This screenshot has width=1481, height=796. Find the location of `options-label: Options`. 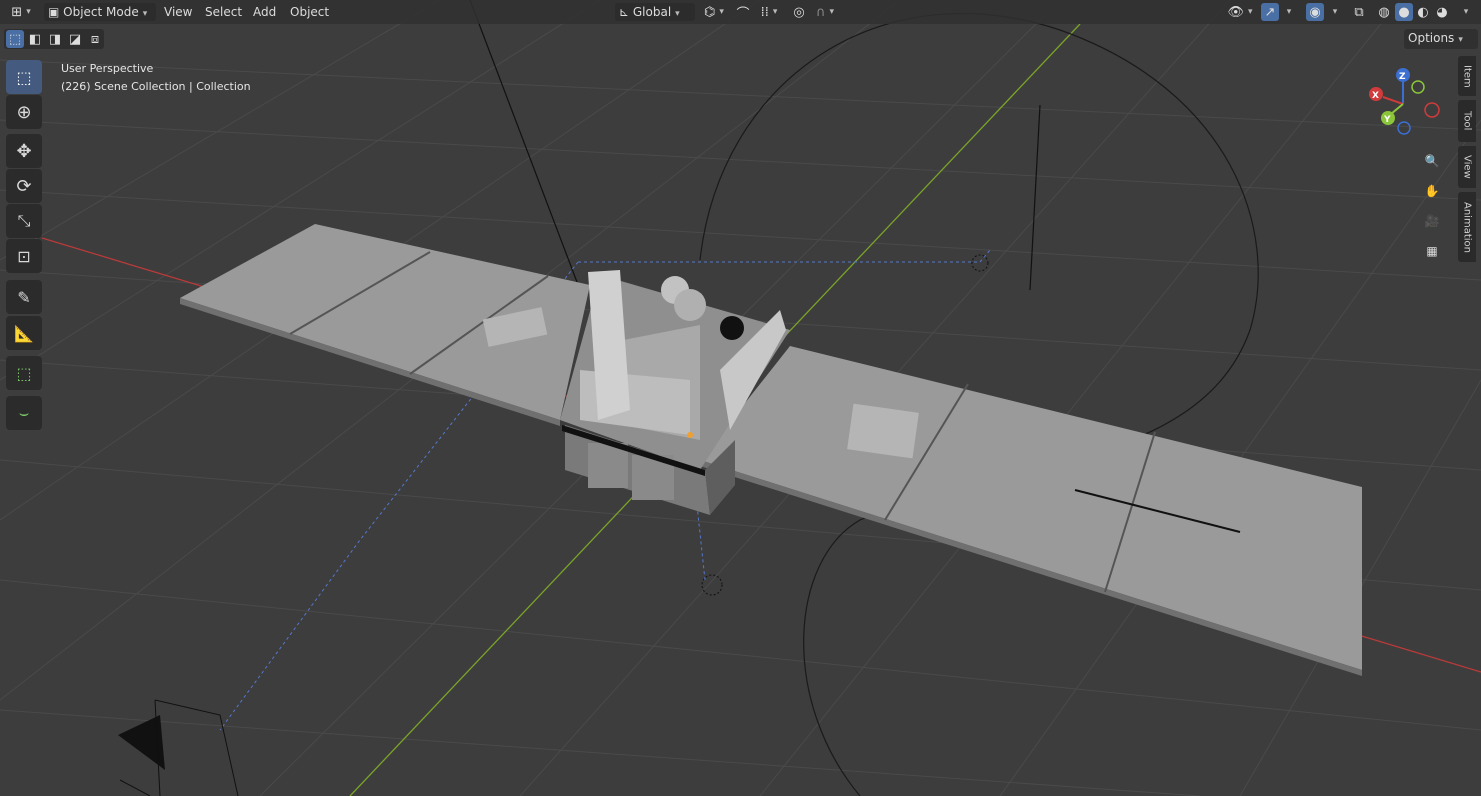

options-label: Options is located at coordinates (1431, 38).